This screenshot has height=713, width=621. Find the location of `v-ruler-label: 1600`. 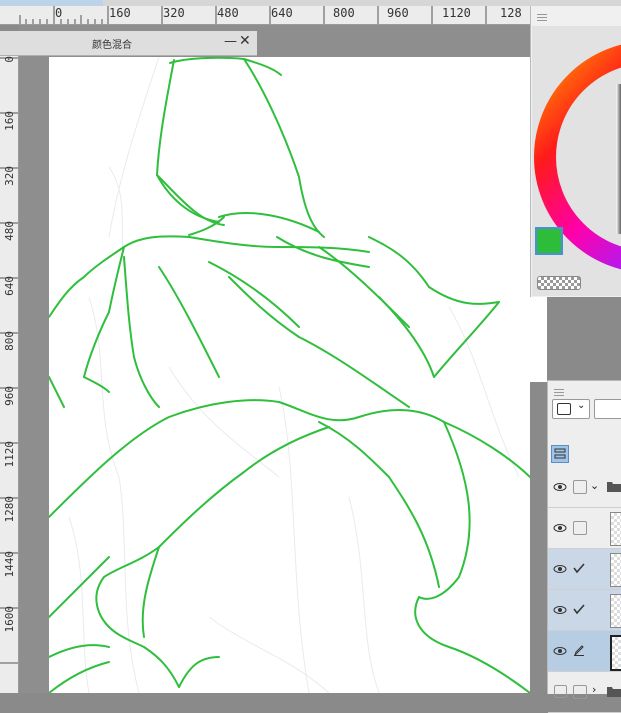

v-ruler-label: 1600 is located at coordinates (9, 619).